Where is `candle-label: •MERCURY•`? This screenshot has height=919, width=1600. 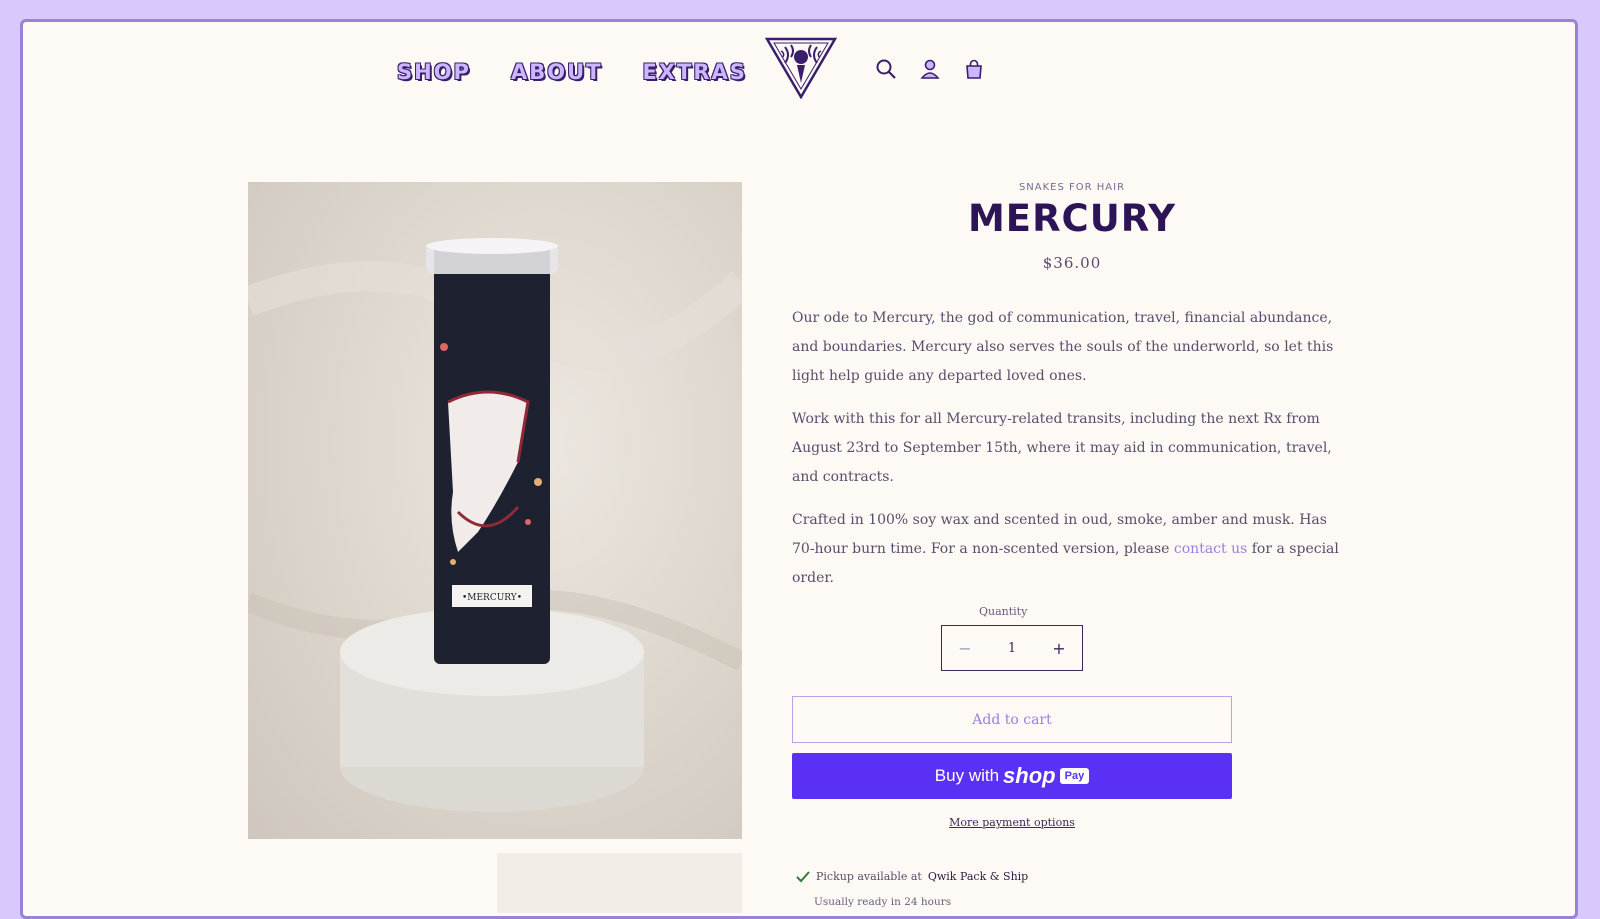 candle-label: •MERCURY• is located at coordinates (492, 598).